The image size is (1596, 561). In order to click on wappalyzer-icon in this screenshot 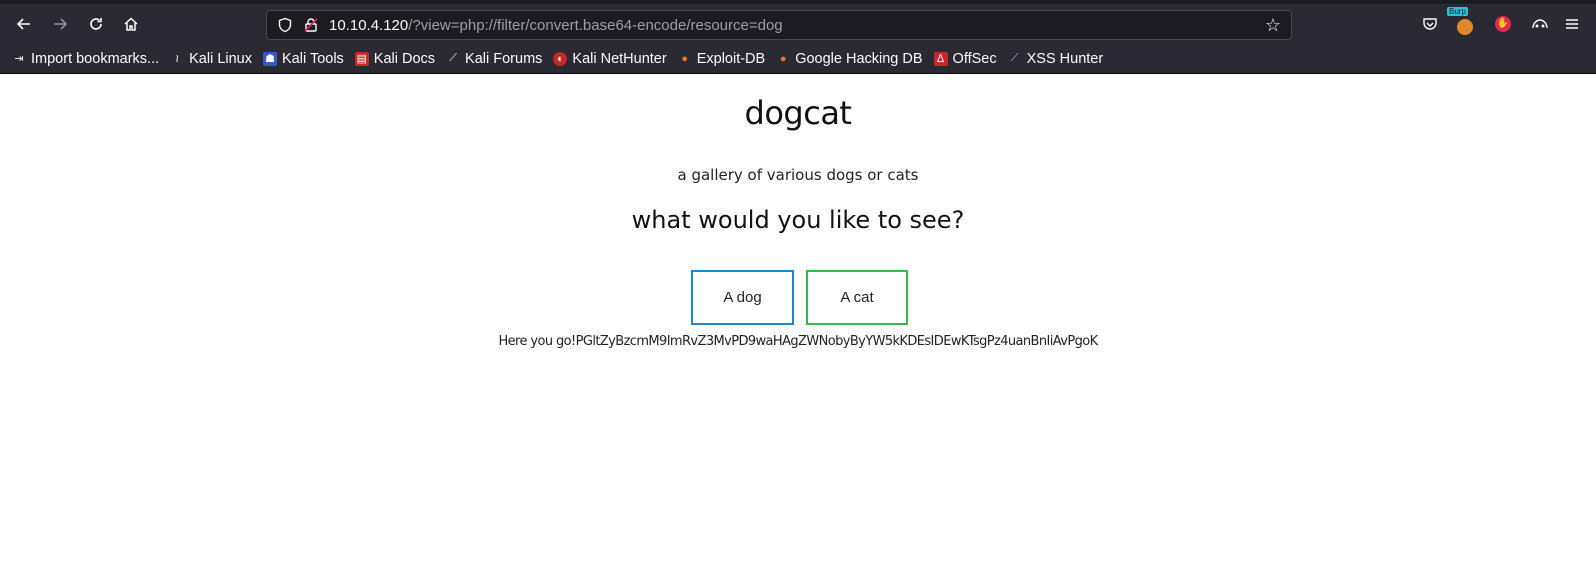, I will do `click(1540, 24)`.